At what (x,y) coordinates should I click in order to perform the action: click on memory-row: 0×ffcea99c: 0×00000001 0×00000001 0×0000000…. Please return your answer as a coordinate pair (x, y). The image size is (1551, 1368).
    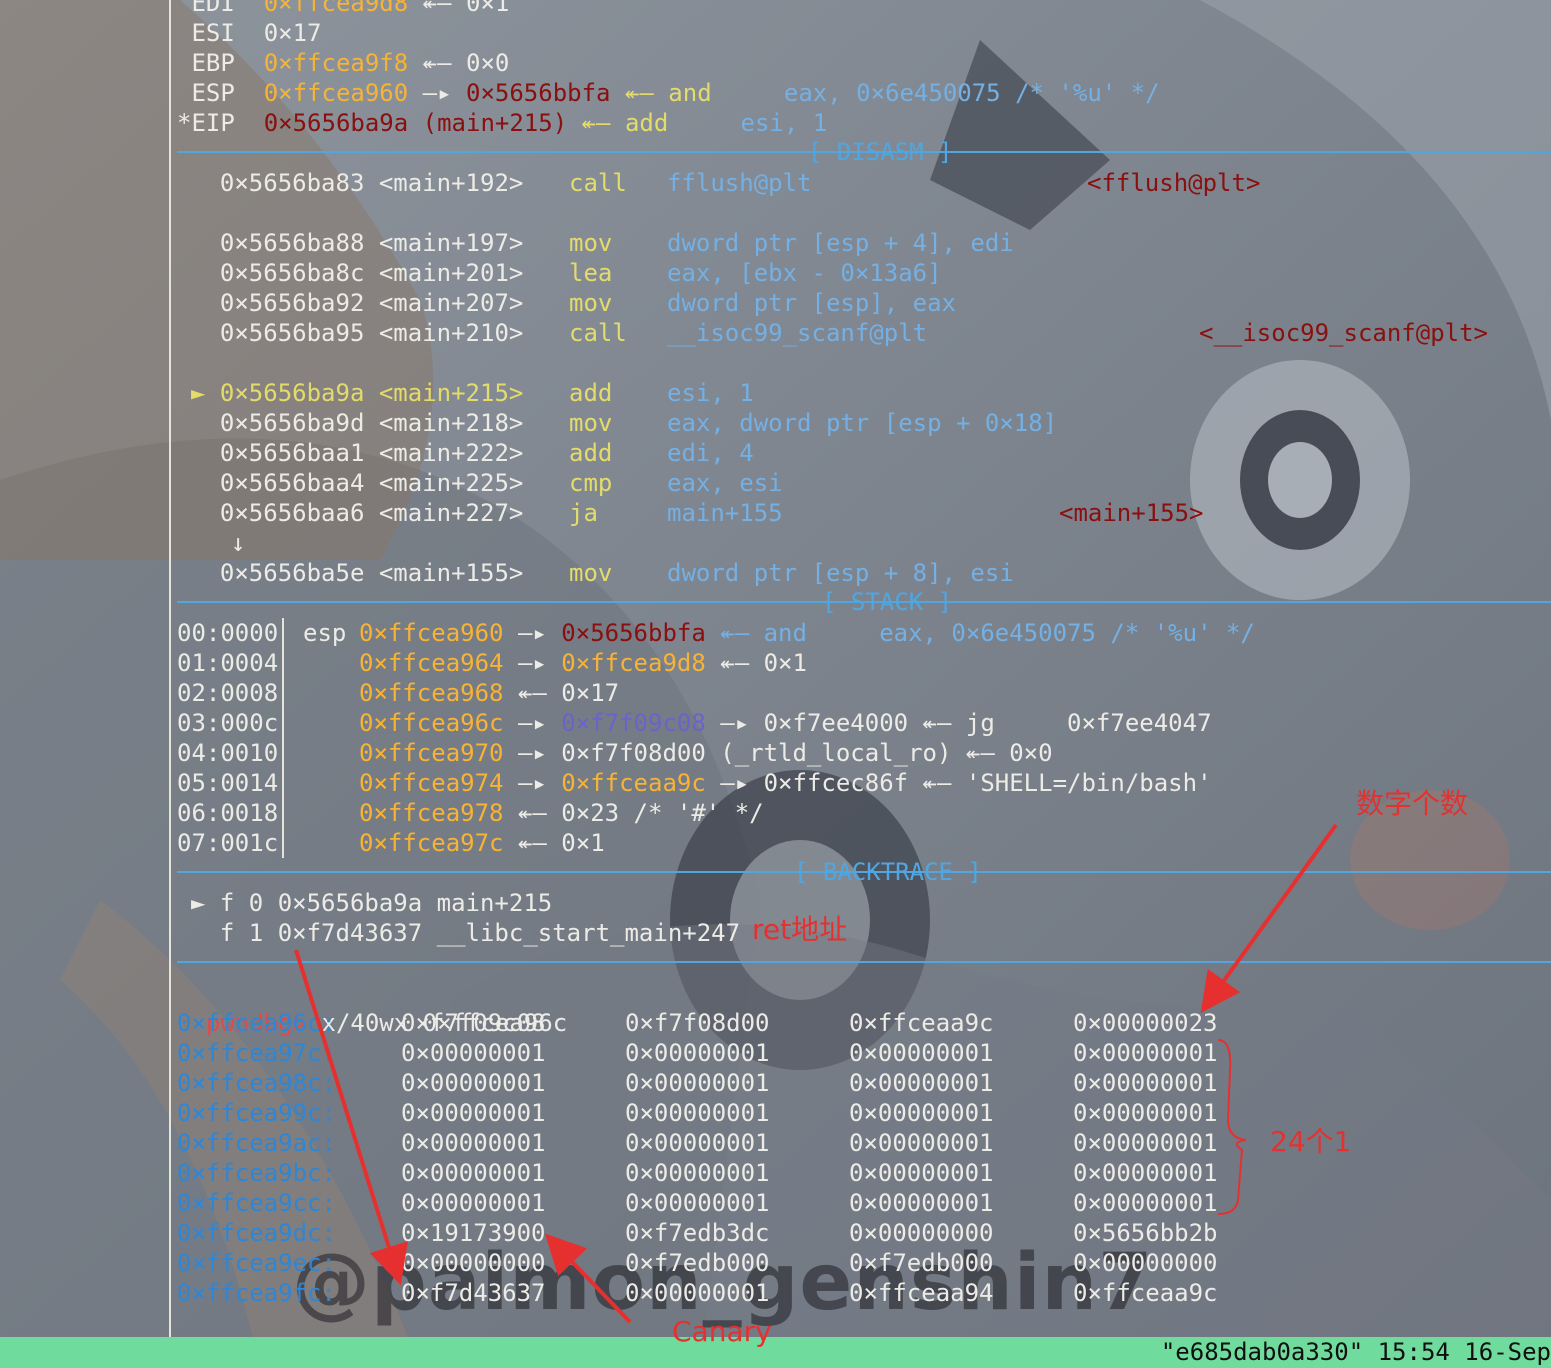
    Looking at the image, I should click on (697, 1113).